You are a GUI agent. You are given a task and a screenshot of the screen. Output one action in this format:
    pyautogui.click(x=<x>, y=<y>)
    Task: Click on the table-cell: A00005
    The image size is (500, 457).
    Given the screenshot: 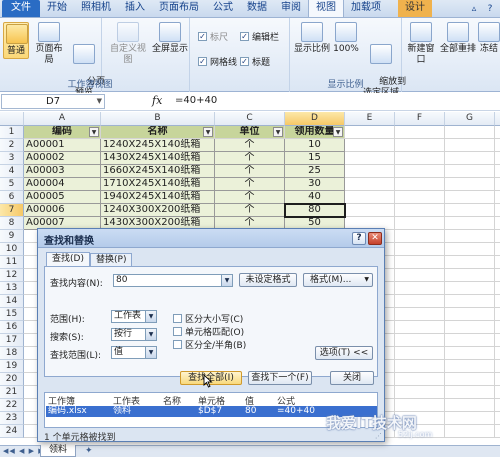 What is the action you would take?
    pyautogui.click(x=62, y=197)
    